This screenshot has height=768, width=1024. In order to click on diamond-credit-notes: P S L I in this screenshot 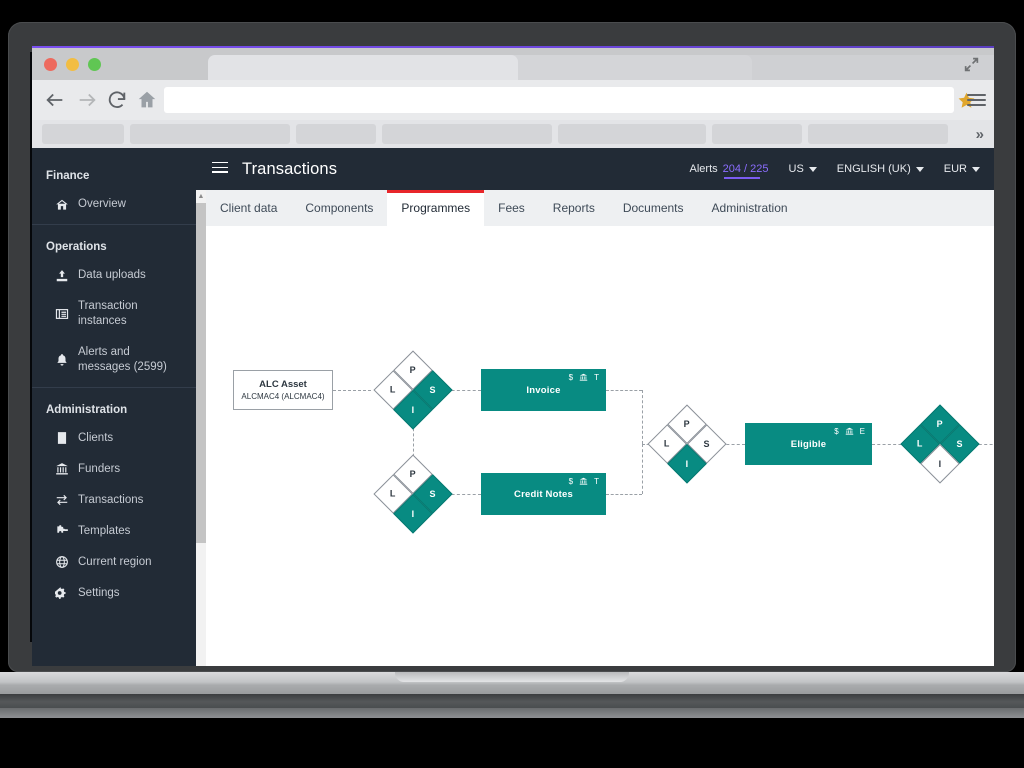, I will do `click(413, 494)`.